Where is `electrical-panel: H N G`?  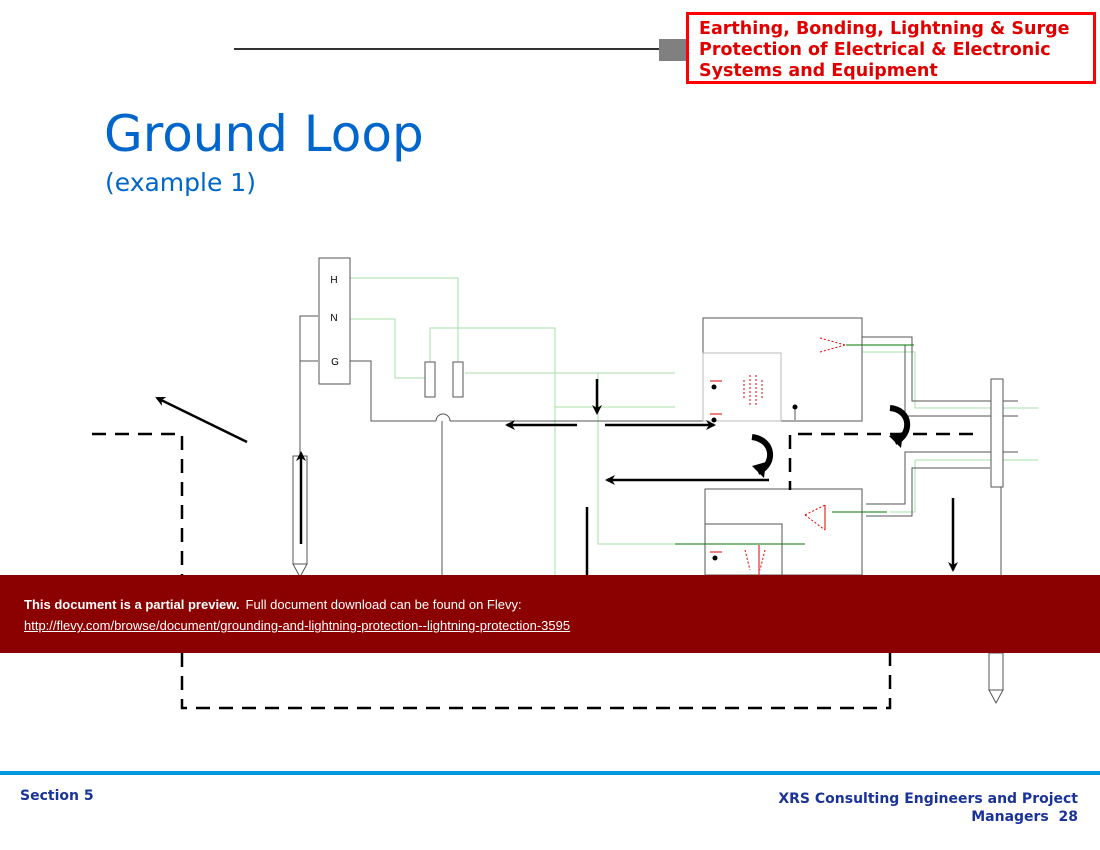 electrical-panel: H N G is located at coordinates (334, 321).